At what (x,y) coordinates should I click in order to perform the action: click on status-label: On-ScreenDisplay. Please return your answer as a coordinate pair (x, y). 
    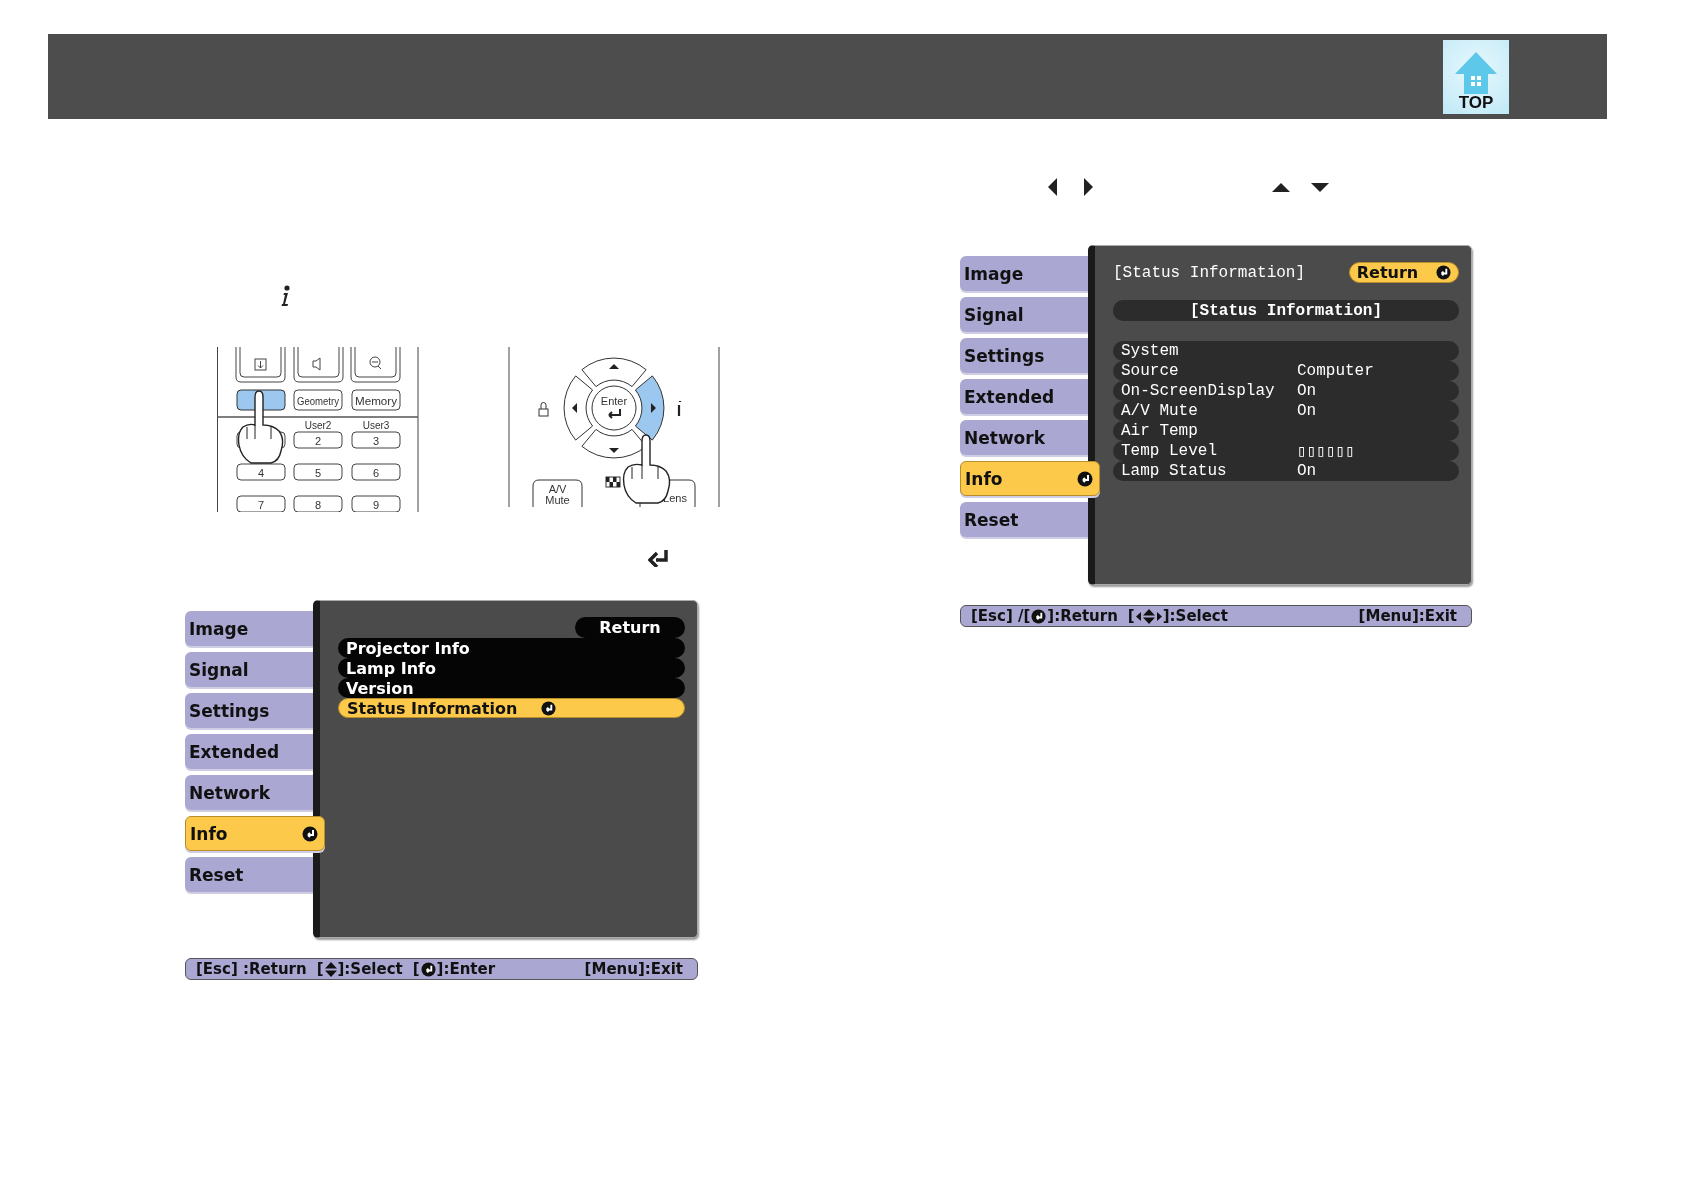
    Looking at the image, I should click on (1198, 391).